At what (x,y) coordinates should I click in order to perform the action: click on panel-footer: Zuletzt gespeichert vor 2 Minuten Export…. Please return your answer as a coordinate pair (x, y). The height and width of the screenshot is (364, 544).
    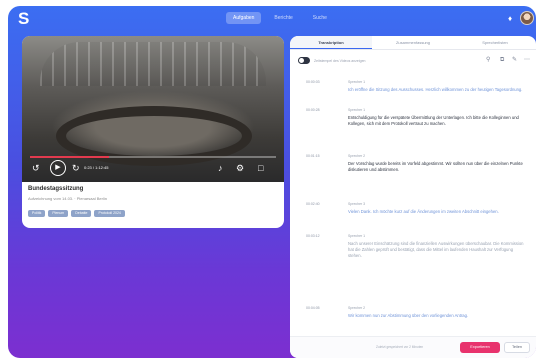
    Looking at the image, I should click on (413, 347).